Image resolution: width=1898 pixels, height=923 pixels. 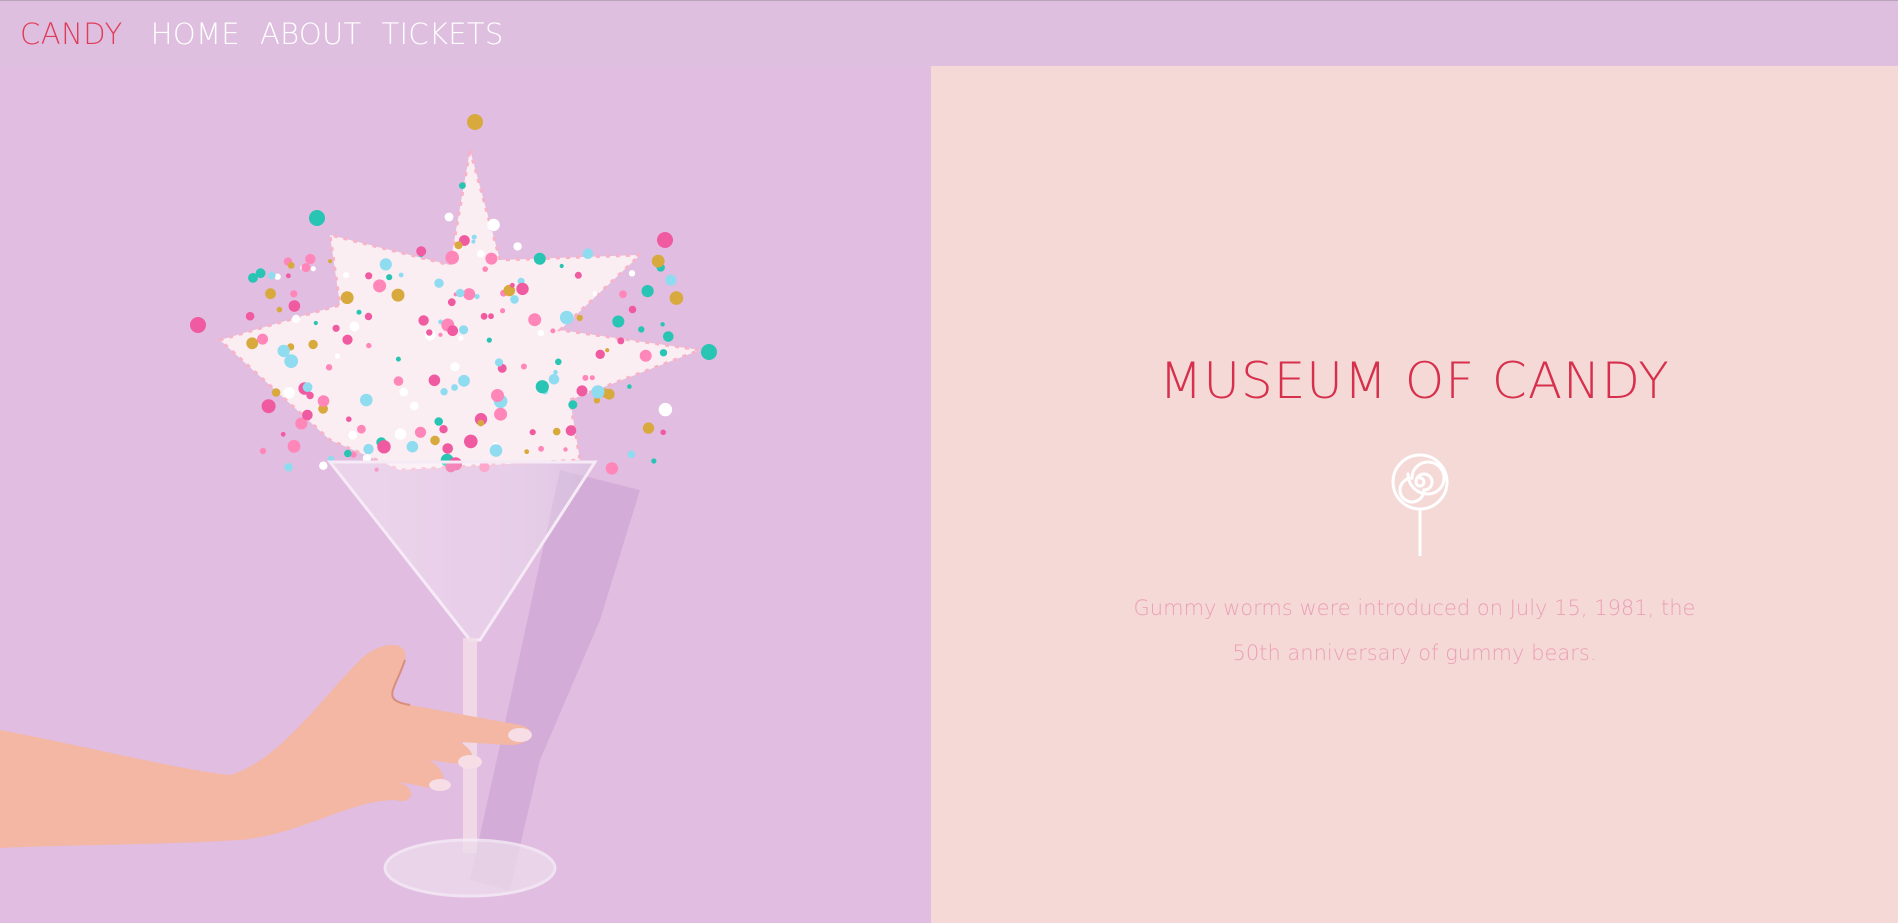 What do you see at coordinates (71, 34) in the screenshot?
I see `brand-logo-link: CANDY` at bounding box center [71, 34].